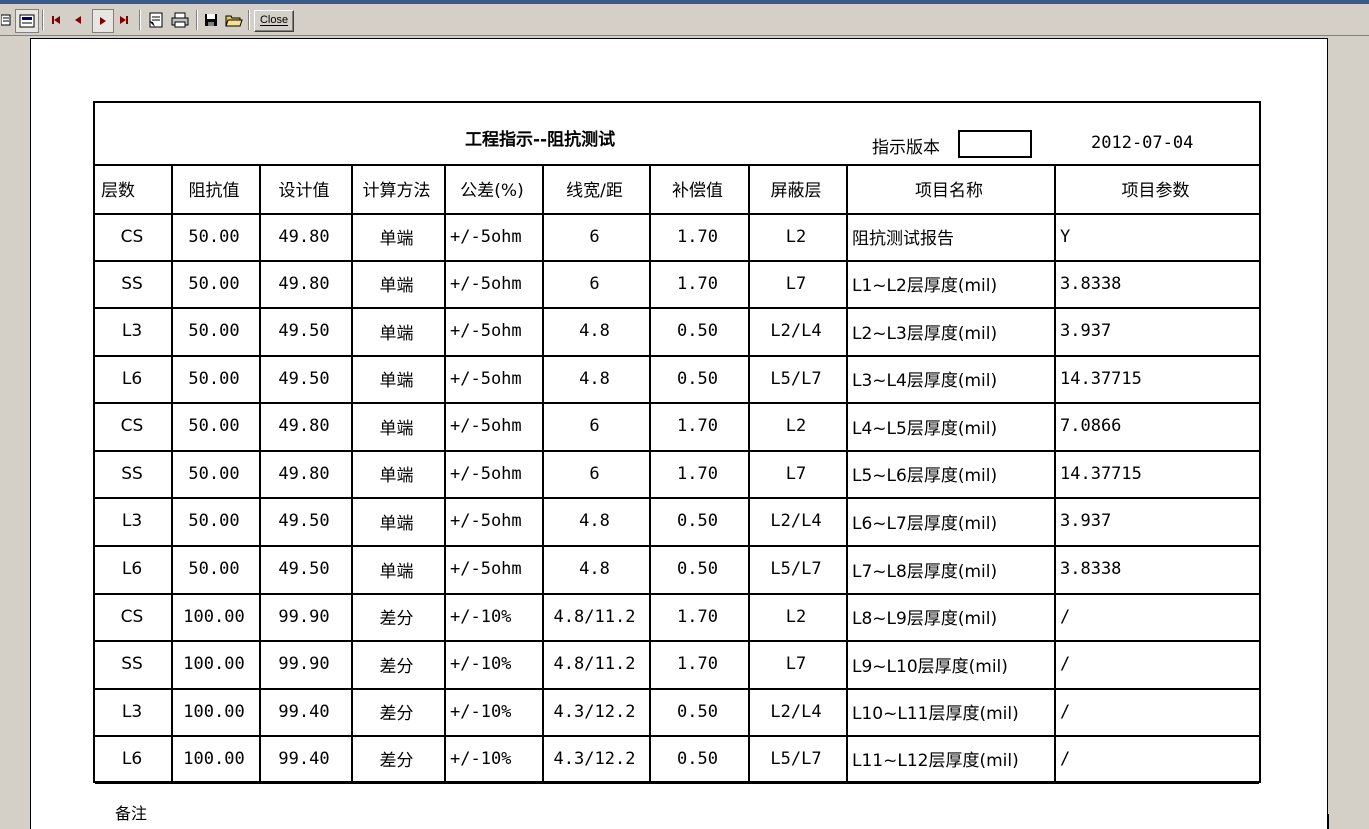 The height and width of the screenshot is (829, 1369). Describe the element at coordinates (214, 191) in the screenshot. I see `column-header: 阻抗值` at that location.